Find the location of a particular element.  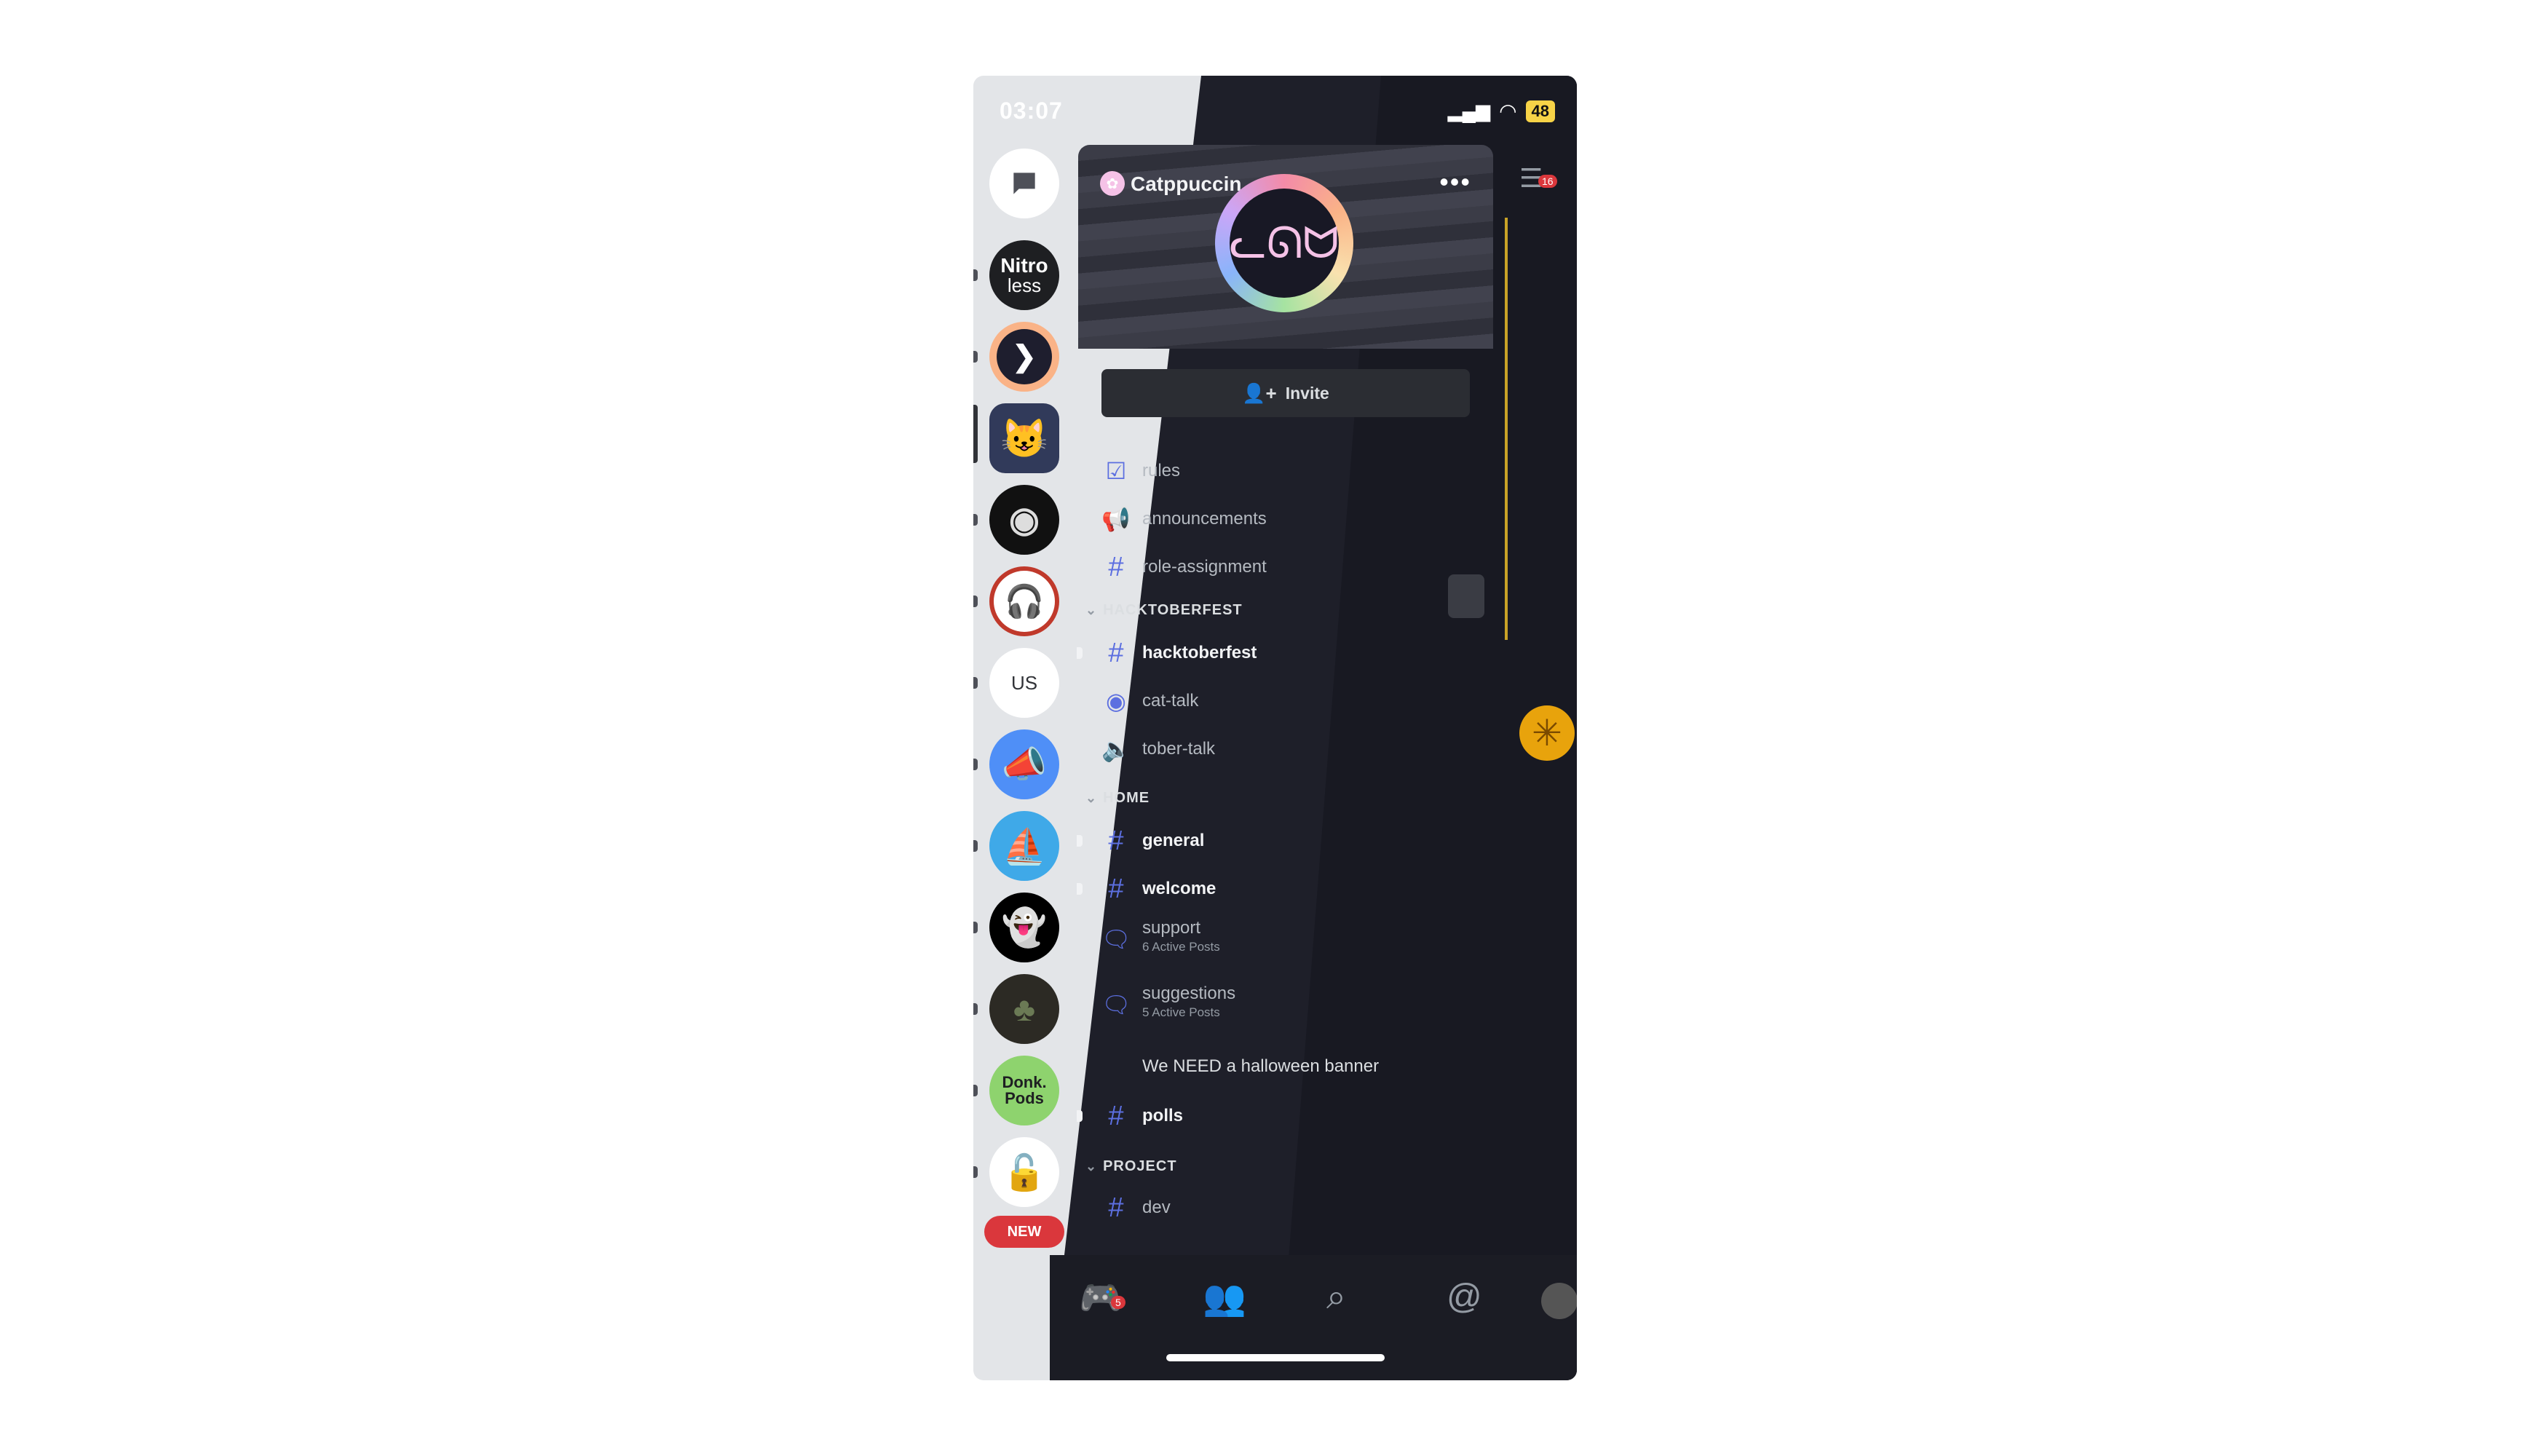

server-cat: 😺 is located at coordinates (1024, 438).